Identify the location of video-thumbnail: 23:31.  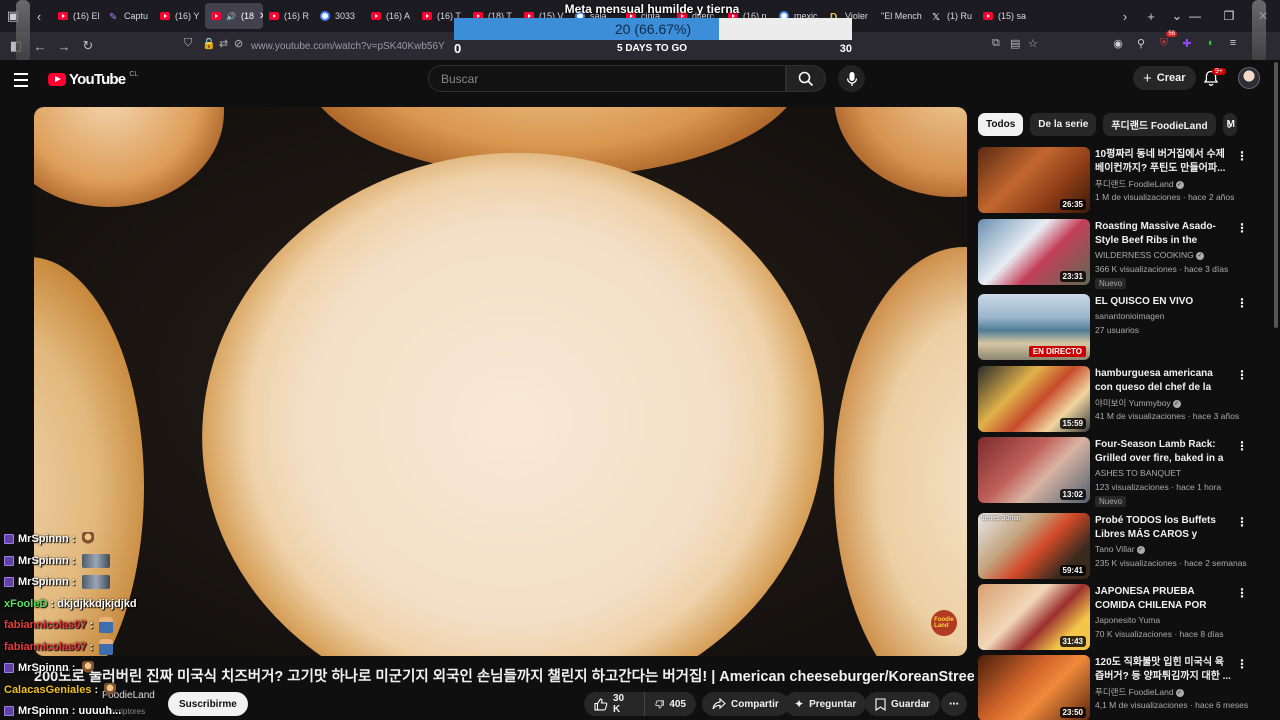
(1034, 252).